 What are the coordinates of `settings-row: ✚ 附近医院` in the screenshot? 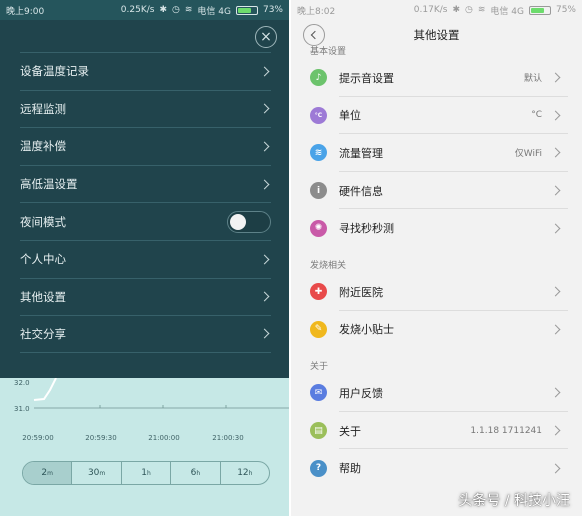 It's located at (436, 292).